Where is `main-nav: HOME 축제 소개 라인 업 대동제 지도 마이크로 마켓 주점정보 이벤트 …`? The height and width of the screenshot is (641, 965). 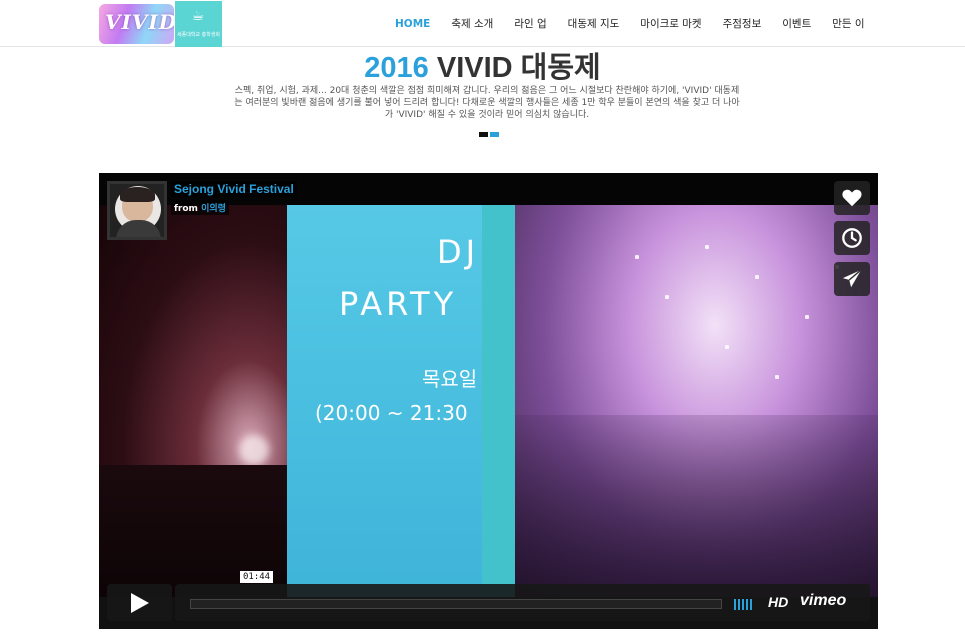
main-nav: HOME 축제 소개 라인 업 대동제 지도 마이크로 마켓 주점정보 이벤트 … is located at coordinates (630, 23).